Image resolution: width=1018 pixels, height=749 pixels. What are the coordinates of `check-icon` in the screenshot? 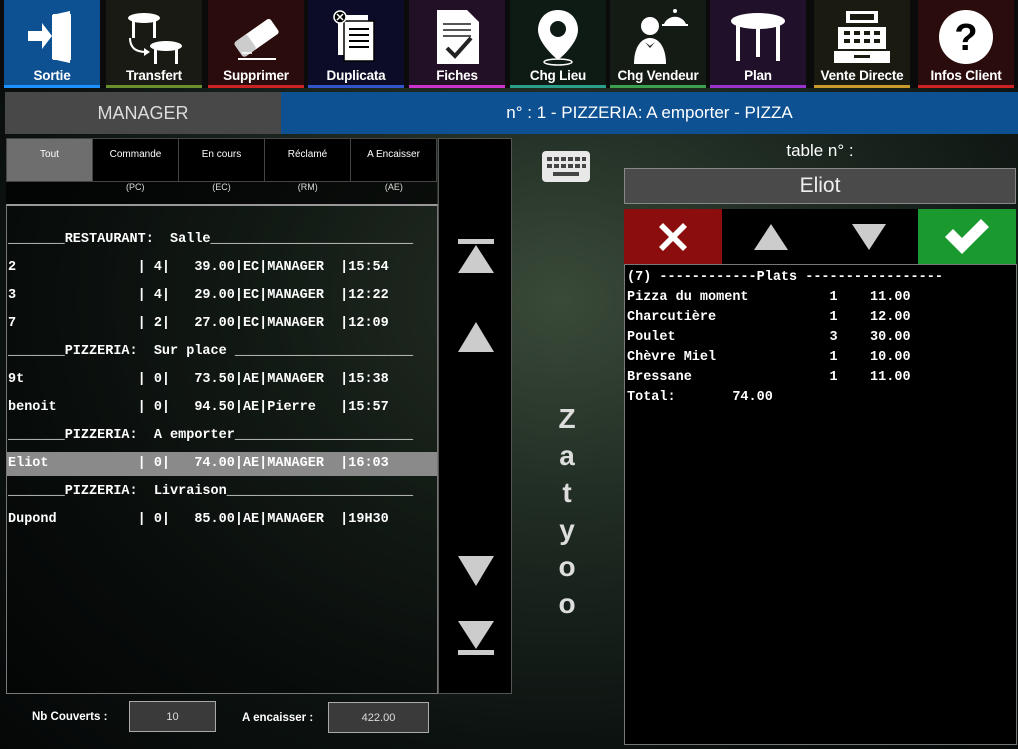 It's located at (967, 236).